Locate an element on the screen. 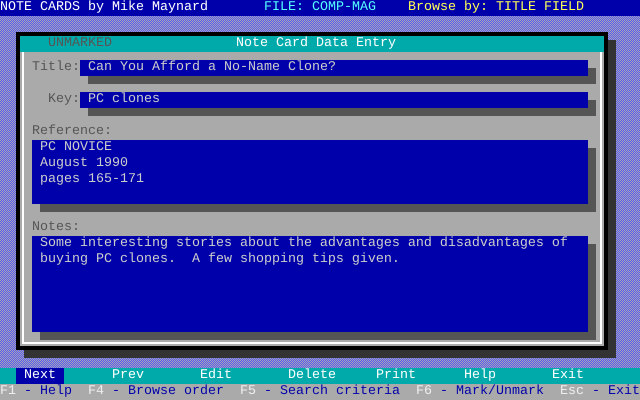 Image resolution: width=640 pixels, height=400 pixels. text-line: pages 165-171 is located at coordinates (92, 180).